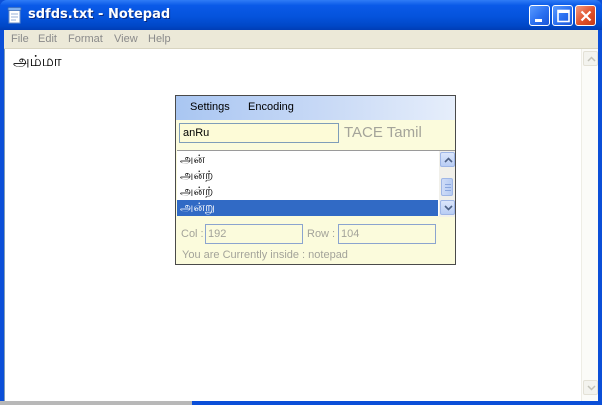  I want to click on candidate-scrollbar, so click(447, 184).